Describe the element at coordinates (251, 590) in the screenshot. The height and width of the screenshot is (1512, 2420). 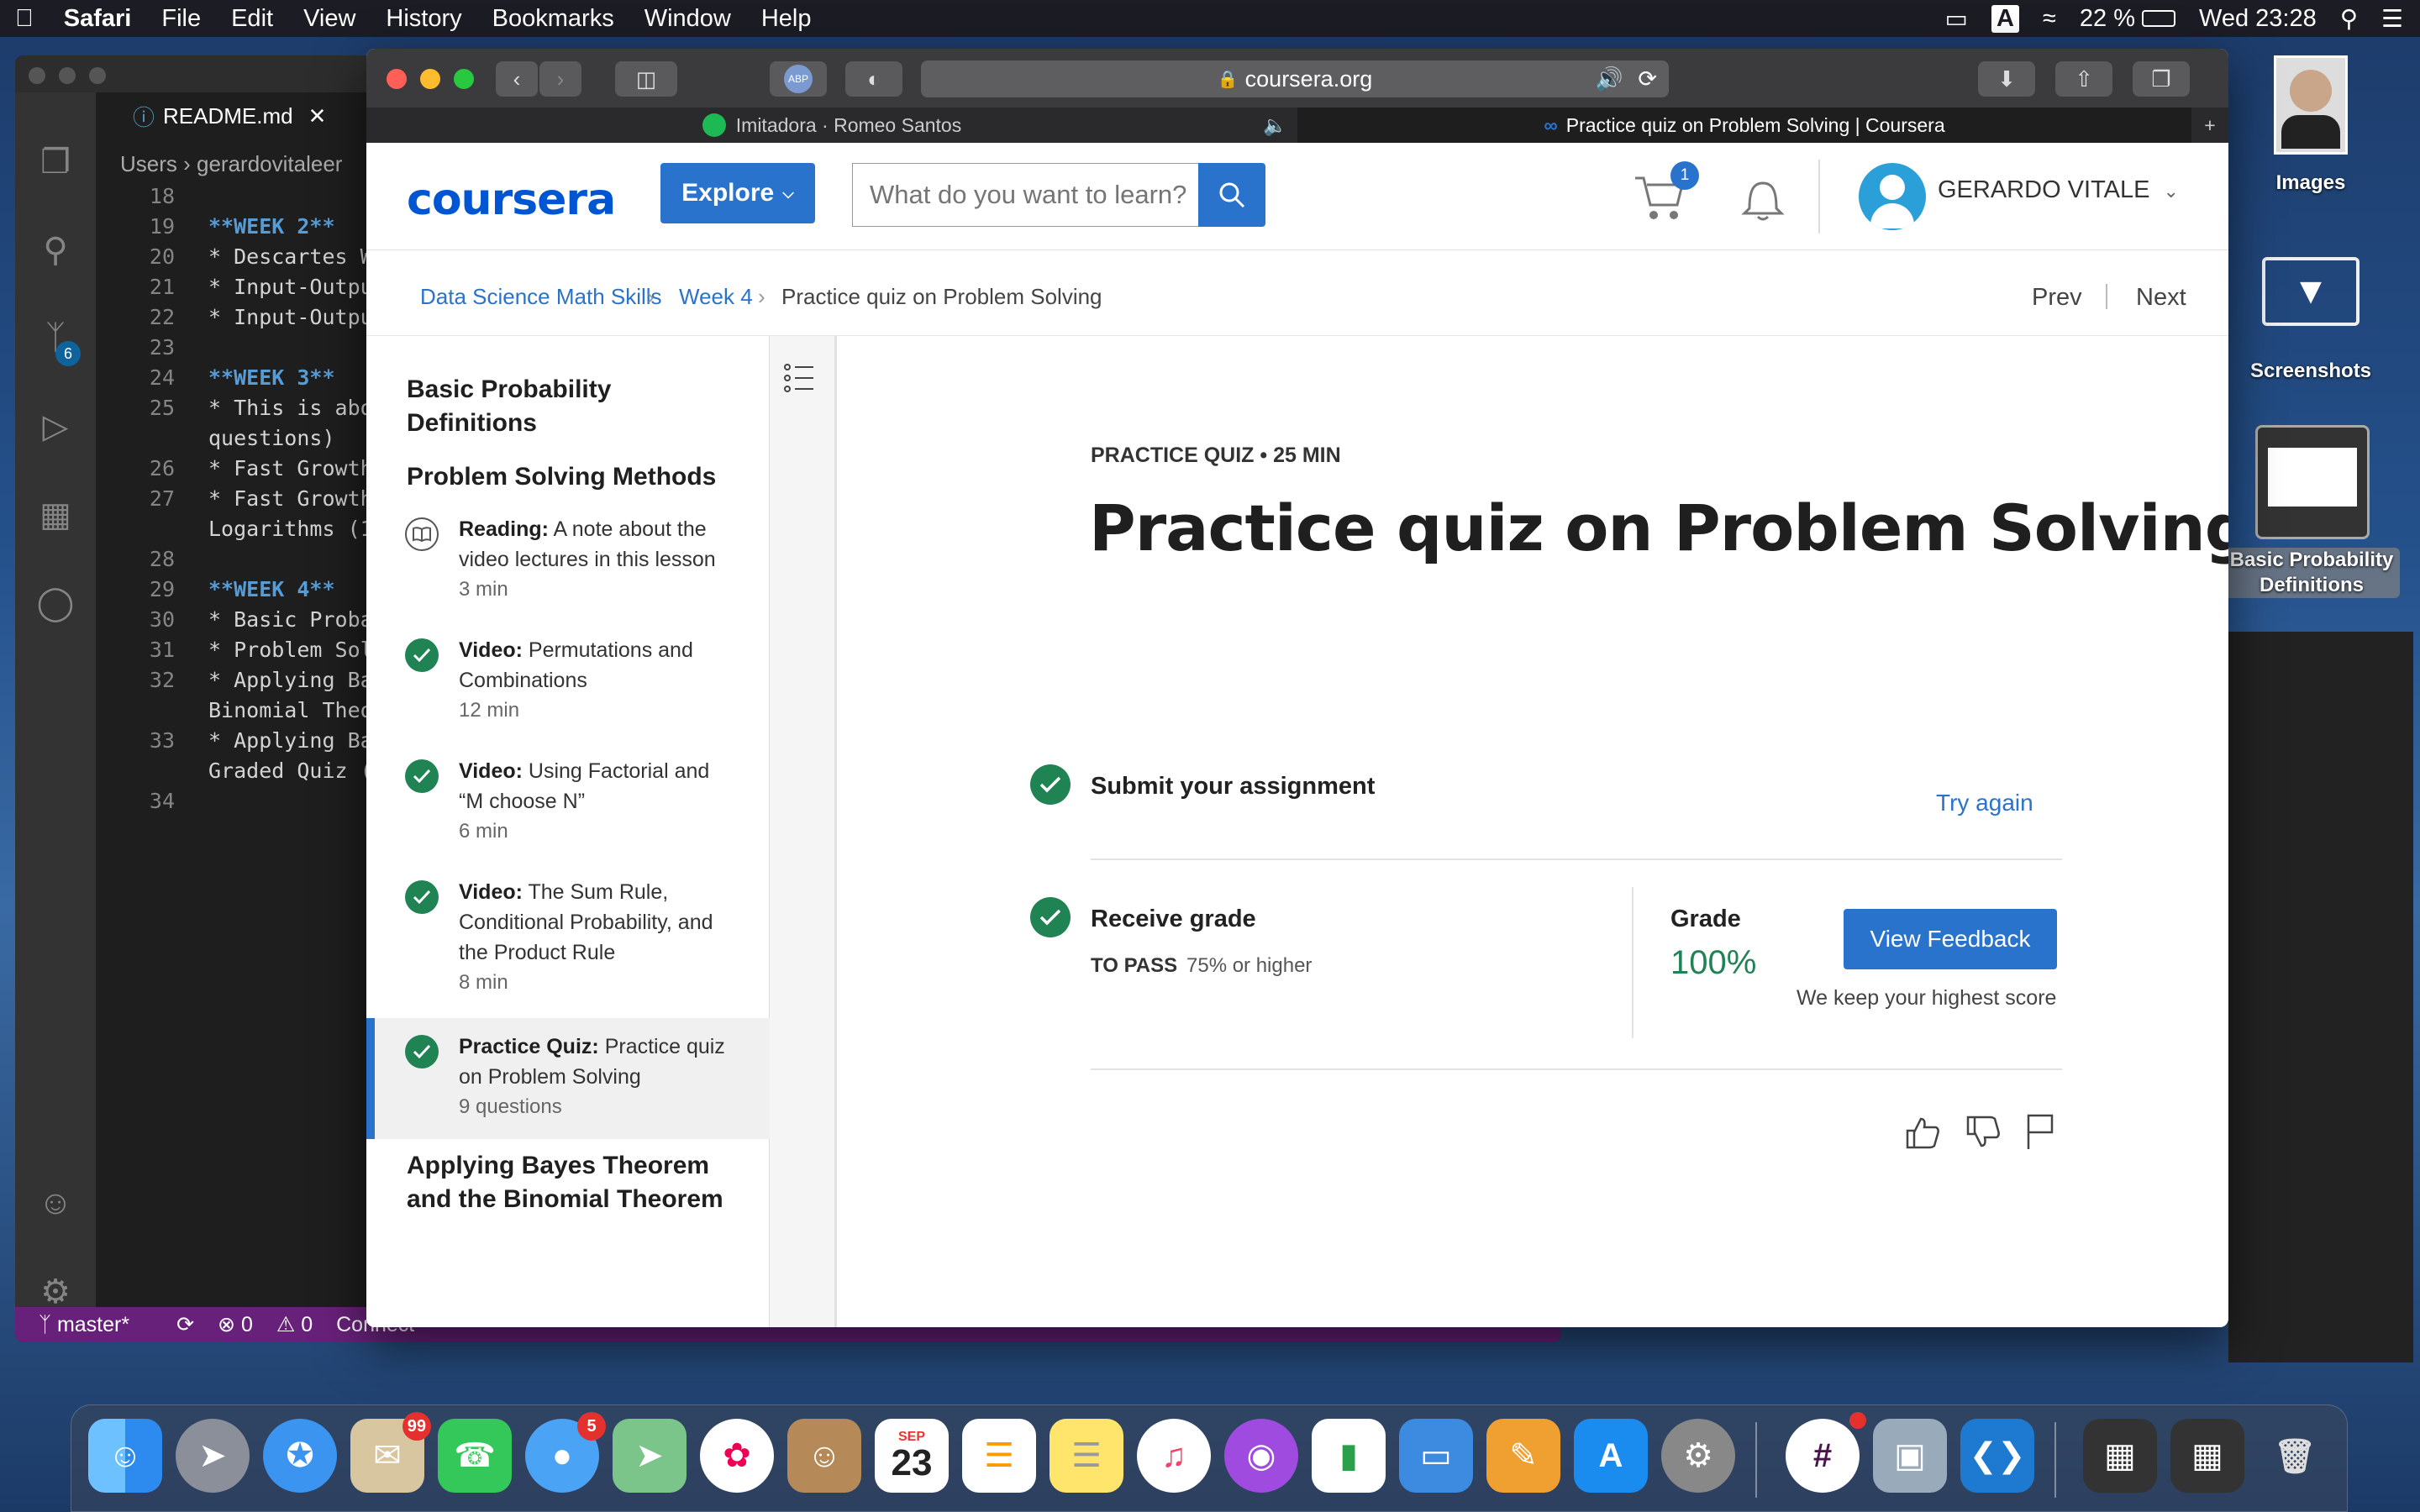
I see `code-line: 29 **WEEK 4**` at that location.